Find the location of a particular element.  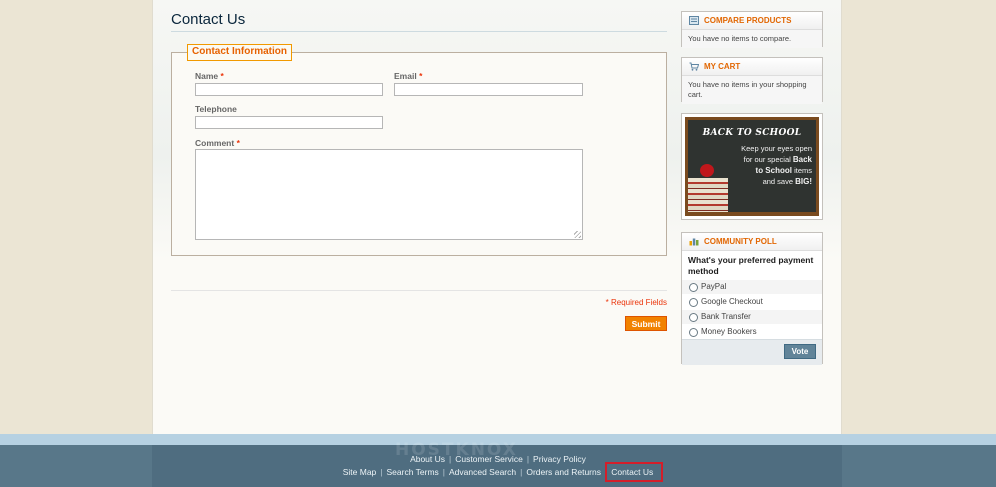

footer-link-privacy-policy: Privacy Policy is located at coordinates (559, 459).